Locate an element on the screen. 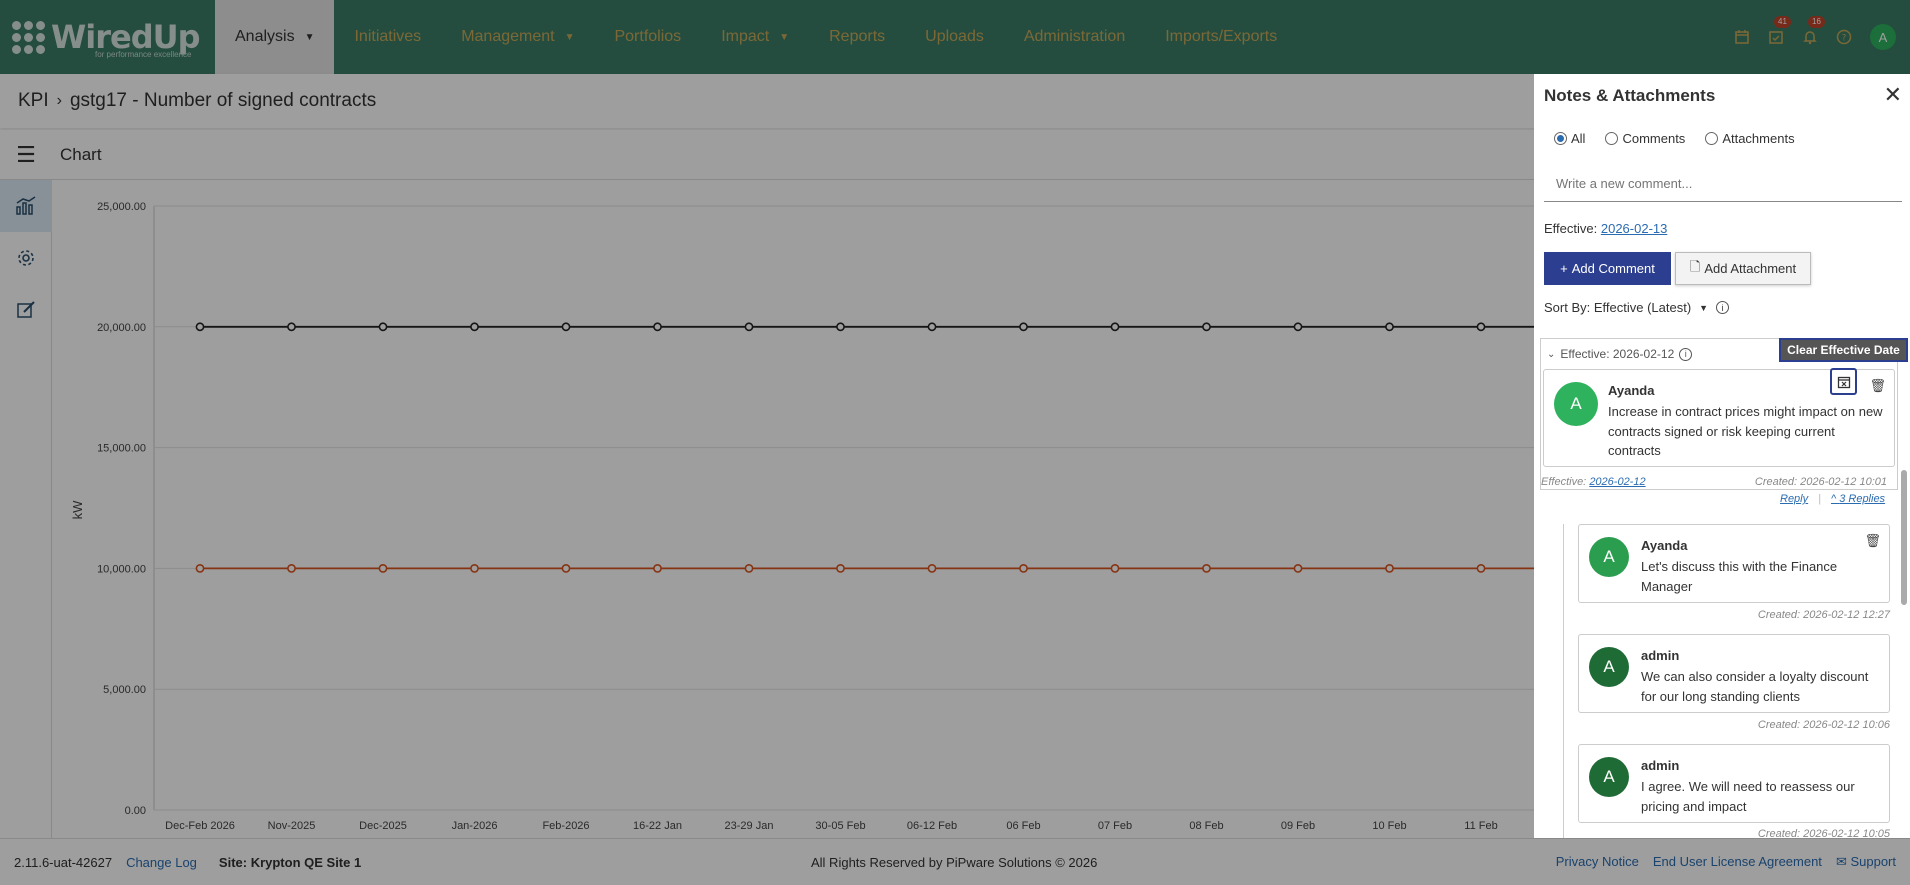 Image resolution: width=1910 pixels, height=885 pixels. clear-effective-date-tooltip: Clear Effective Date is located at coordinates (1843, 350).